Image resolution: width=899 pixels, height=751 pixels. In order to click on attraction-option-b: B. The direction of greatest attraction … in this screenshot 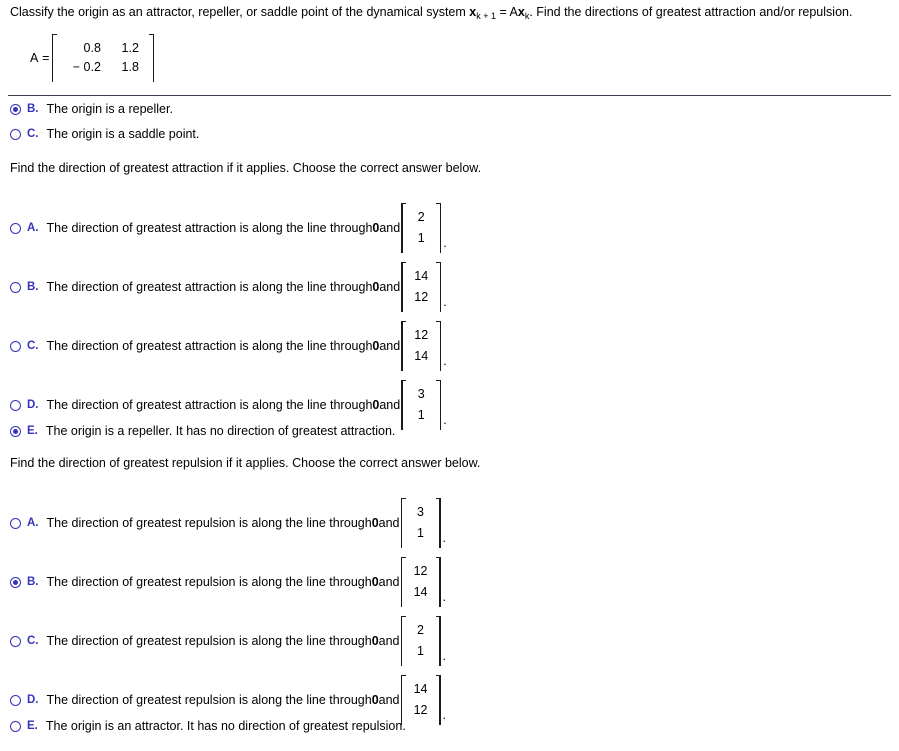, I will do `click(228, 287)`.